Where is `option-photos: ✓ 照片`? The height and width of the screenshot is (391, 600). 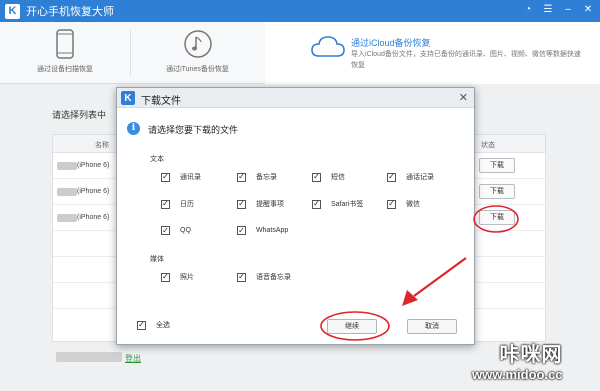
option-photos: ✓ 照片 is located at coordinates (177, 277).